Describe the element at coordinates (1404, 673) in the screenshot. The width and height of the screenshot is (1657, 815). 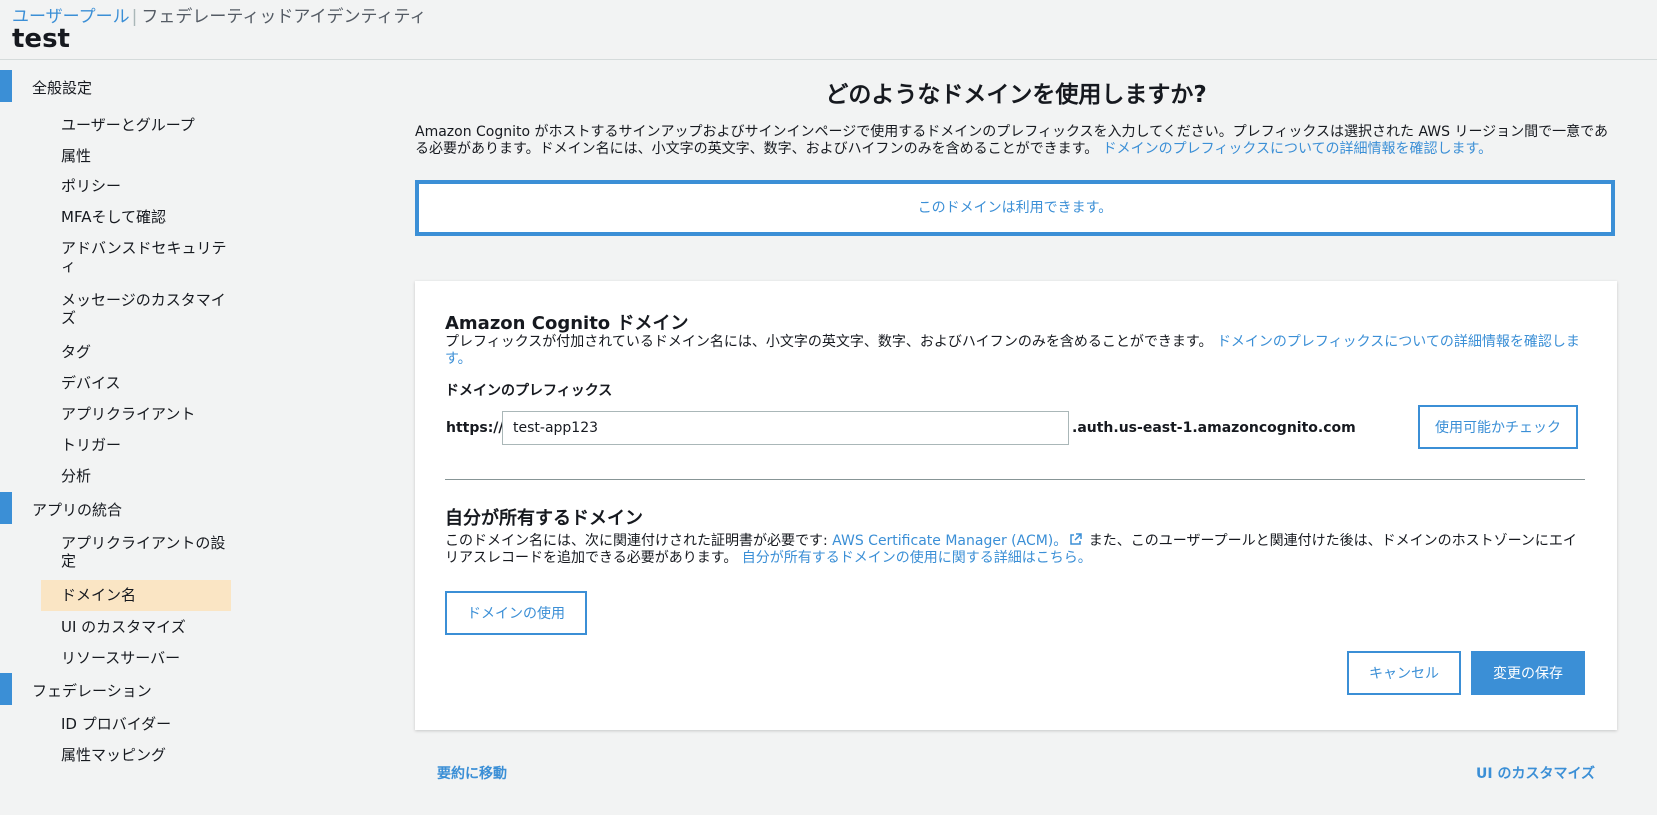
I see `cancel-button: キャンセル` at that location.